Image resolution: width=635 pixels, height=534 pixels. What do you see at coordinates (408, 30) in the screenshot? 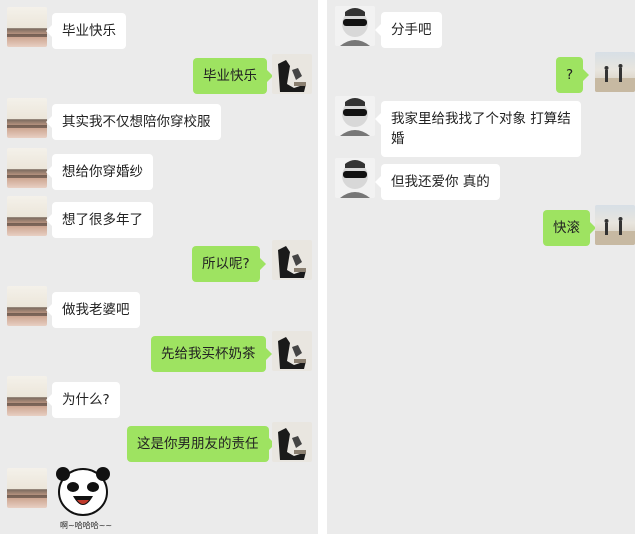
I see `message-incoming: 分手吧` at bounding box center [408, 30].